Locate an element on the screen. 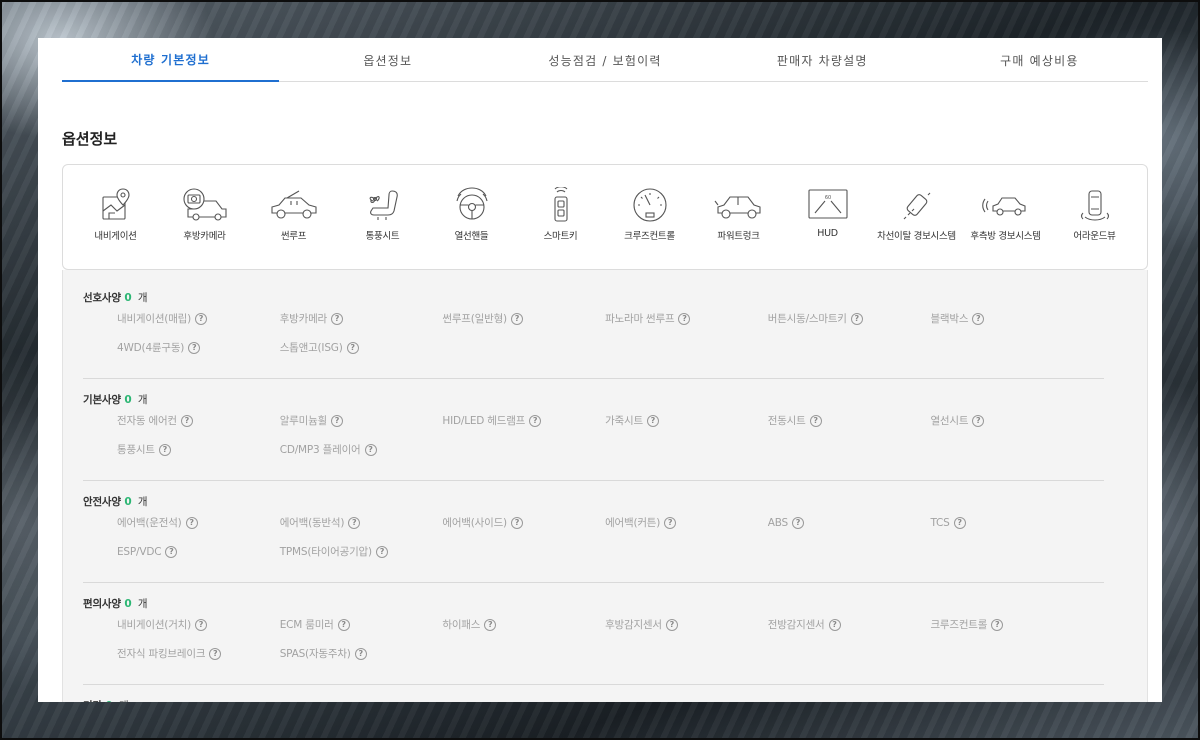 The height and width of the screenshot is (740, 1200). option-label: 후방감지센서 is located at coordinates (633, 625).